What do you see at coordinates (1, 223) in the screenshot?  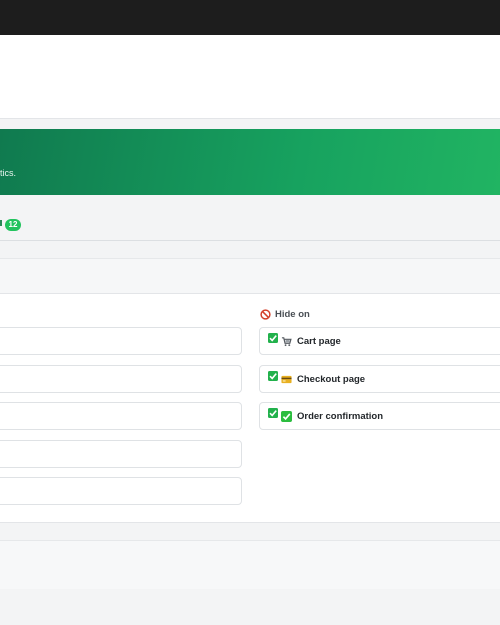 I see `tab-label-fragment` at bounding box center [1, 223].